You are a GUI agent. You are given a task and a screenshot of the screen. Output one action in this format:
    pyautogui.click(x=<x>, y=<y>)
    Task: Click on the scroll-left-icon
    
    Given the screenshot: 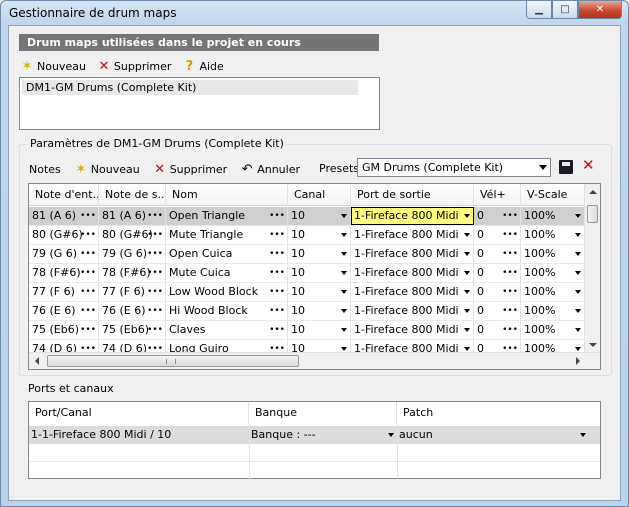 What is the action you would take?
    pyautogui.click(x=37, y=361)
    